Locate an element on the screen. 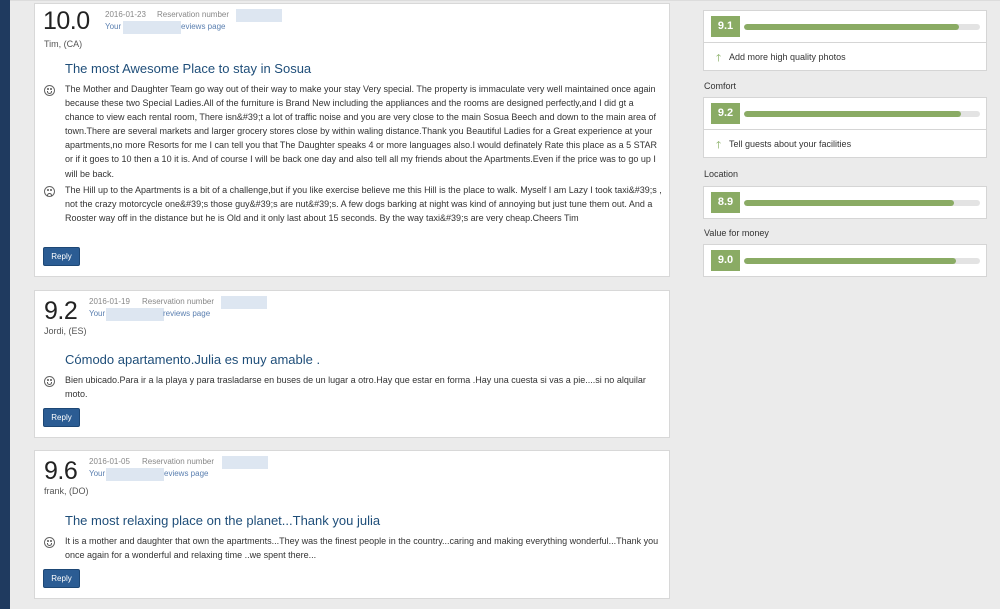 Image resolution: width=1000 pixels, height=609 pixels. score-row-comfort: 9.2 is located at coordinates (845, 113).